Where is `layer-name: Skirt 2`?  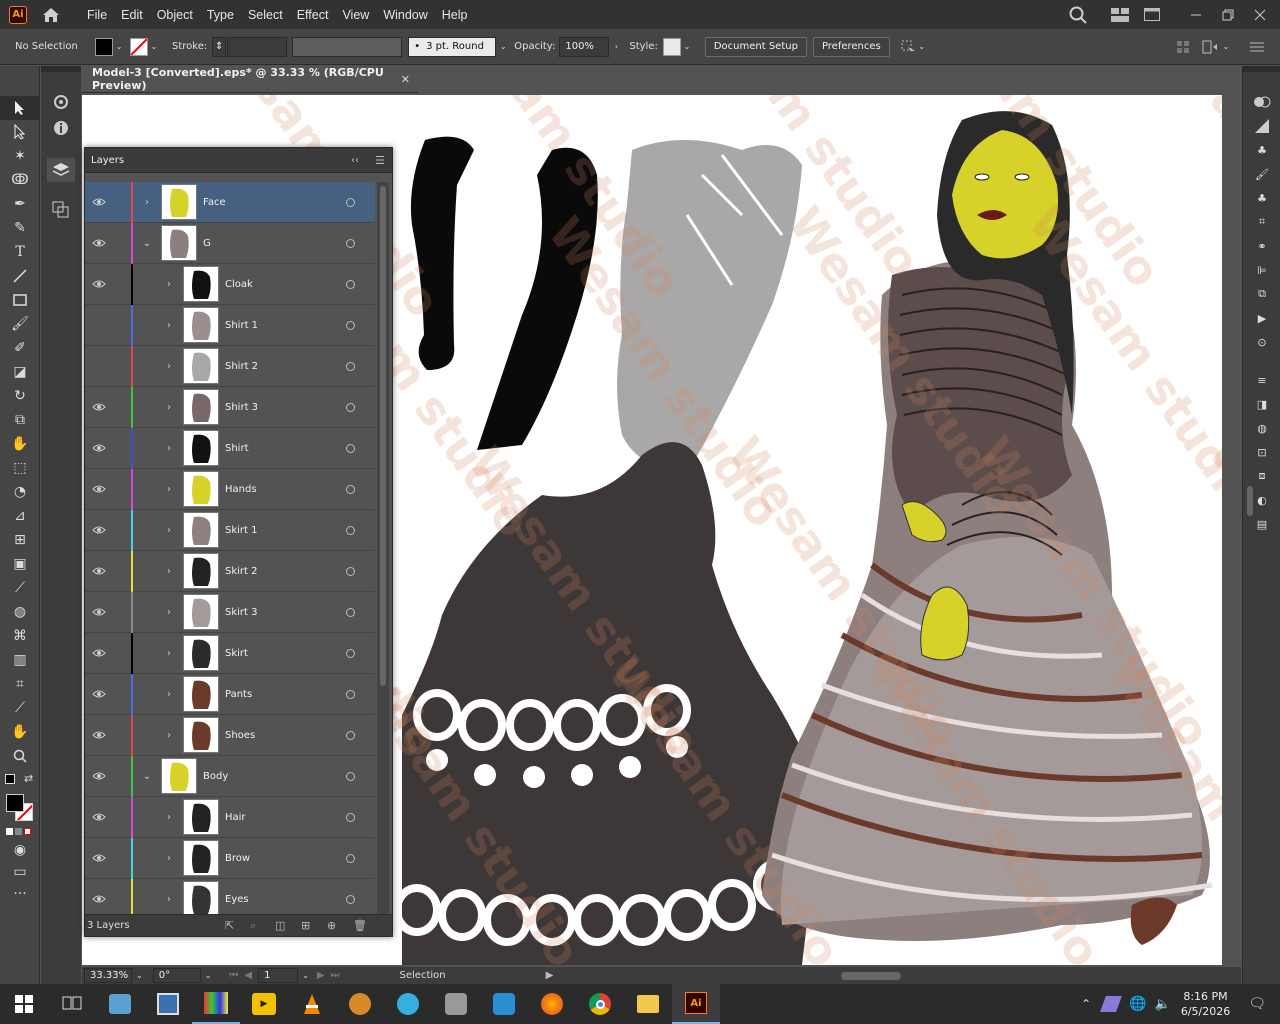 layer-name: Skirt 2 is located at coordinates (241, 571).